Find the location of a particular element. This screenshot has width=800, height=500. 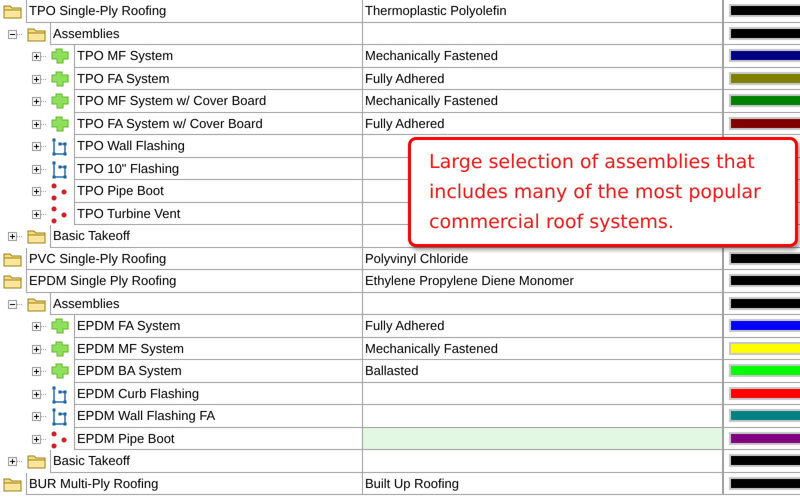

tree-item-name: TPO MF System is located at coordinates (218, 56).